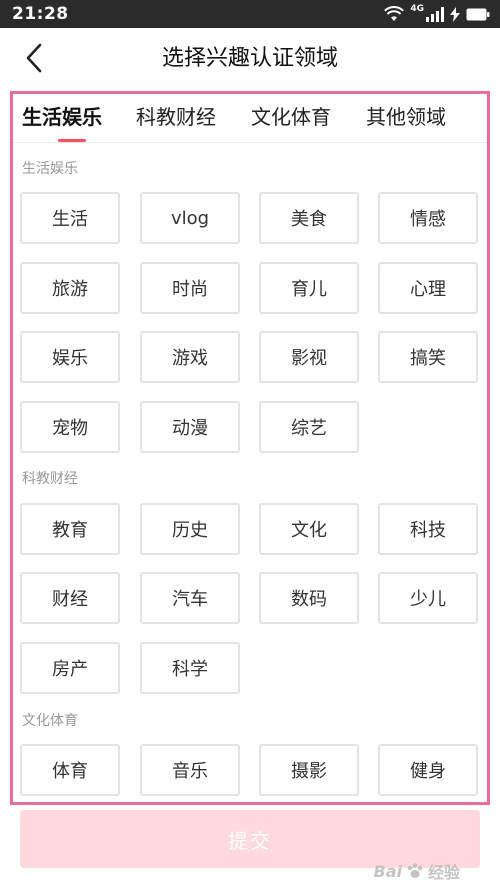 The height and width of the screenshot is (889, 500). Describe the element at coordinates (190, 427) in the screenshot. I see `tag-anime: 动漫` at that location.